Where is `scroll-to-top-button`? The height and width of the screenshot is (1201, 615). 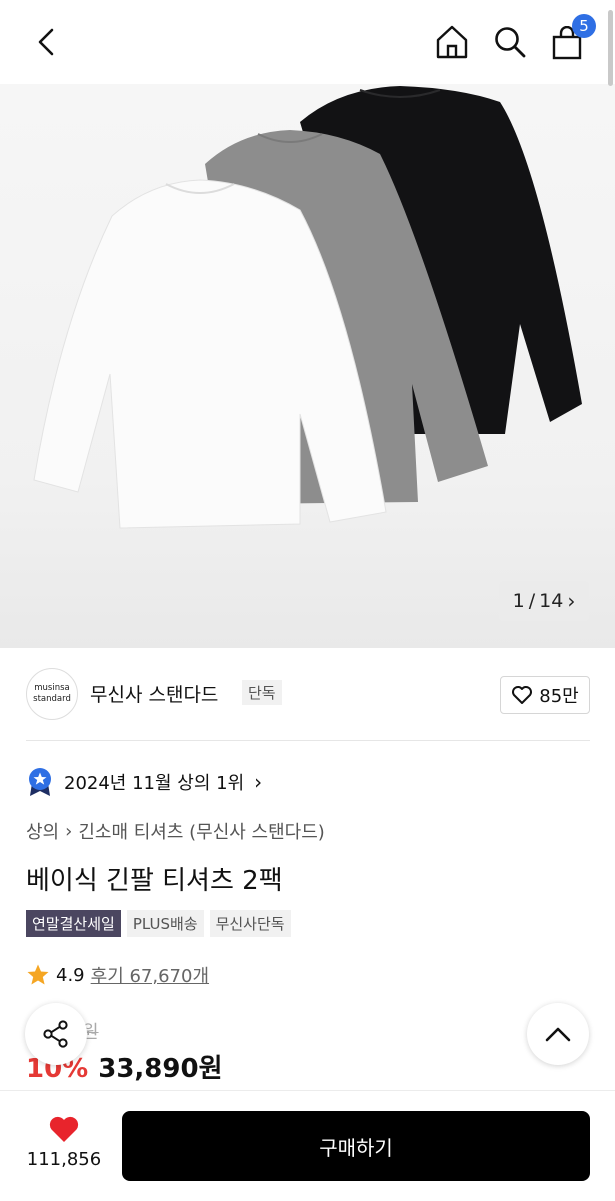
scroll-to-top-button is located at coordinates (558, 1034).